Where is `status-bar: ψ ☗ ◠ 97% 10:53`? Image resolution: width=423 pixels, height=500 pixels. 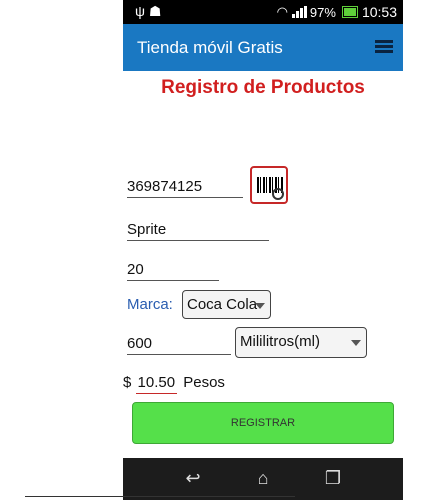 status-bar: ψ ☗ ◠ 97% 10:53 is located at coordinates (263, 12).